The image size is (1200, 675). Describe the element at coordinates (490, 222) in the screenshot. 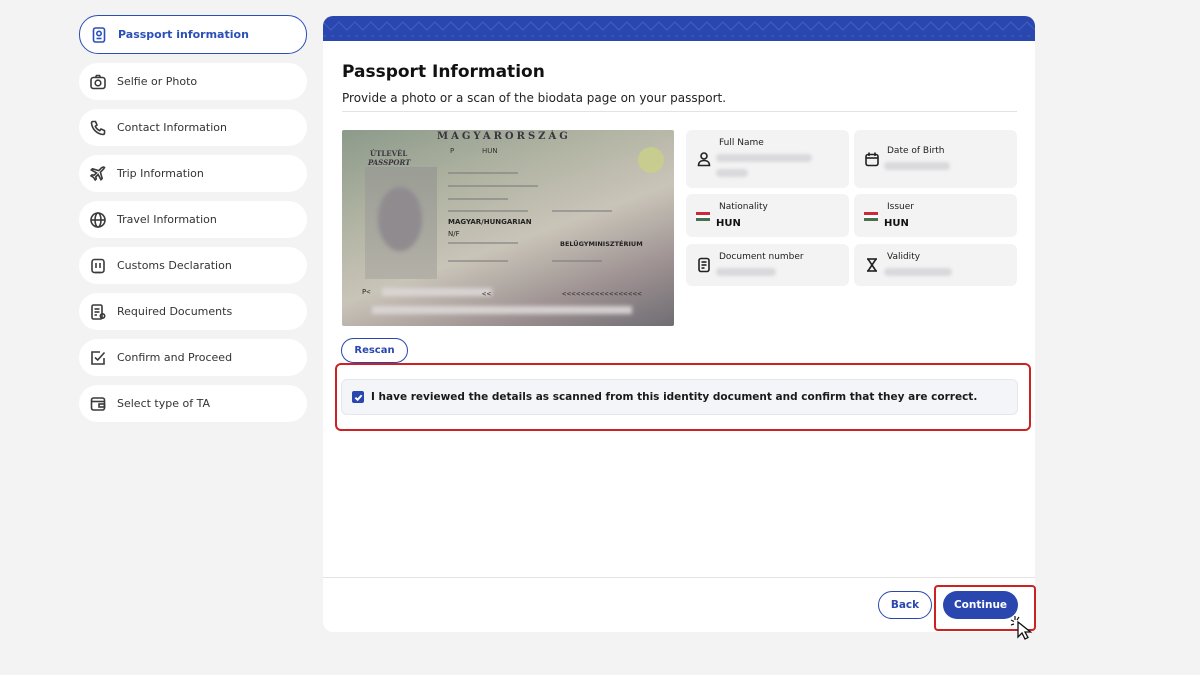

I see `passport-nationality: MAGYAR/HUNGARIAN` at that location.